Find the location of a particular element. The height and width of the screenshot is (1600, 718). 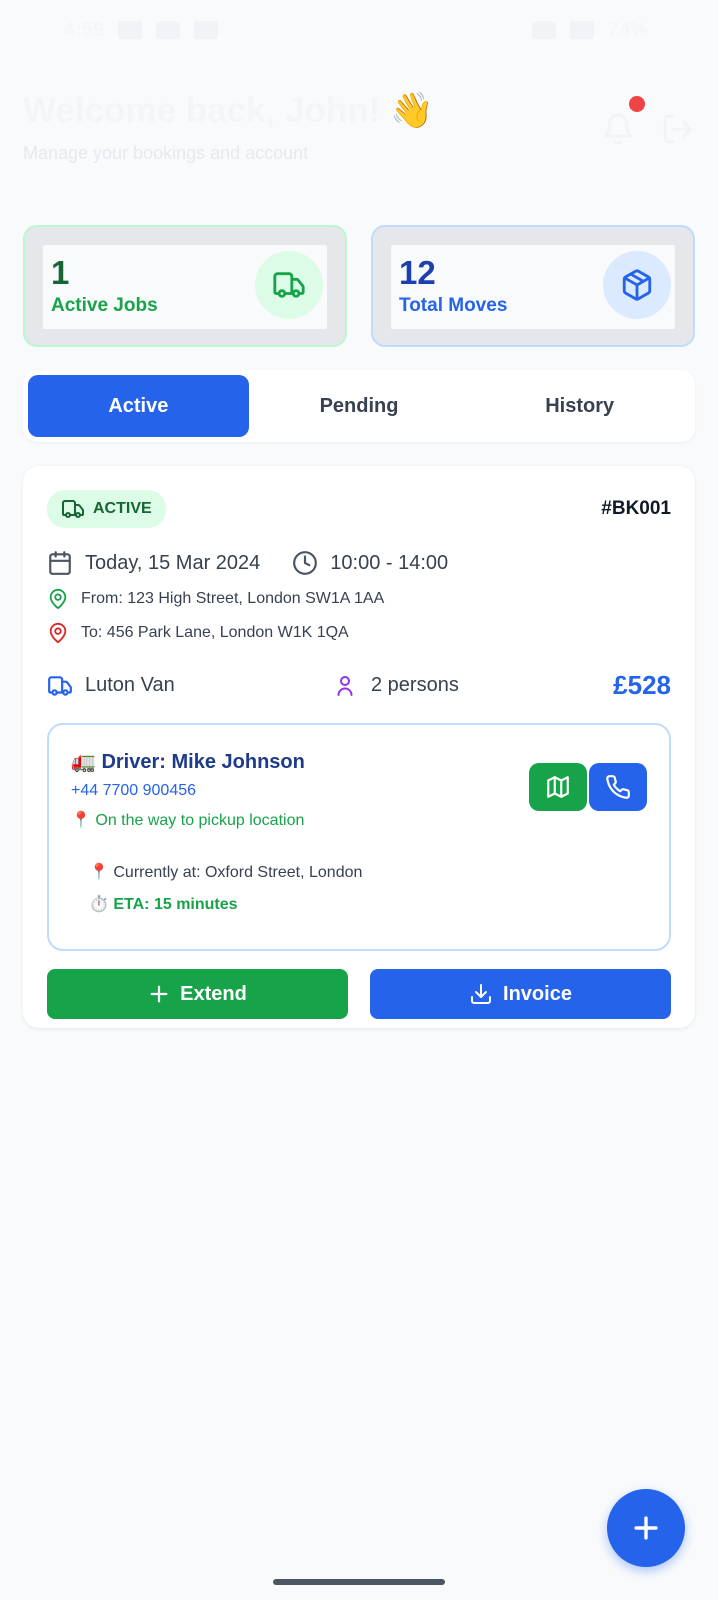

status-badge: ACTIVE is located at coordinates (106, 509).